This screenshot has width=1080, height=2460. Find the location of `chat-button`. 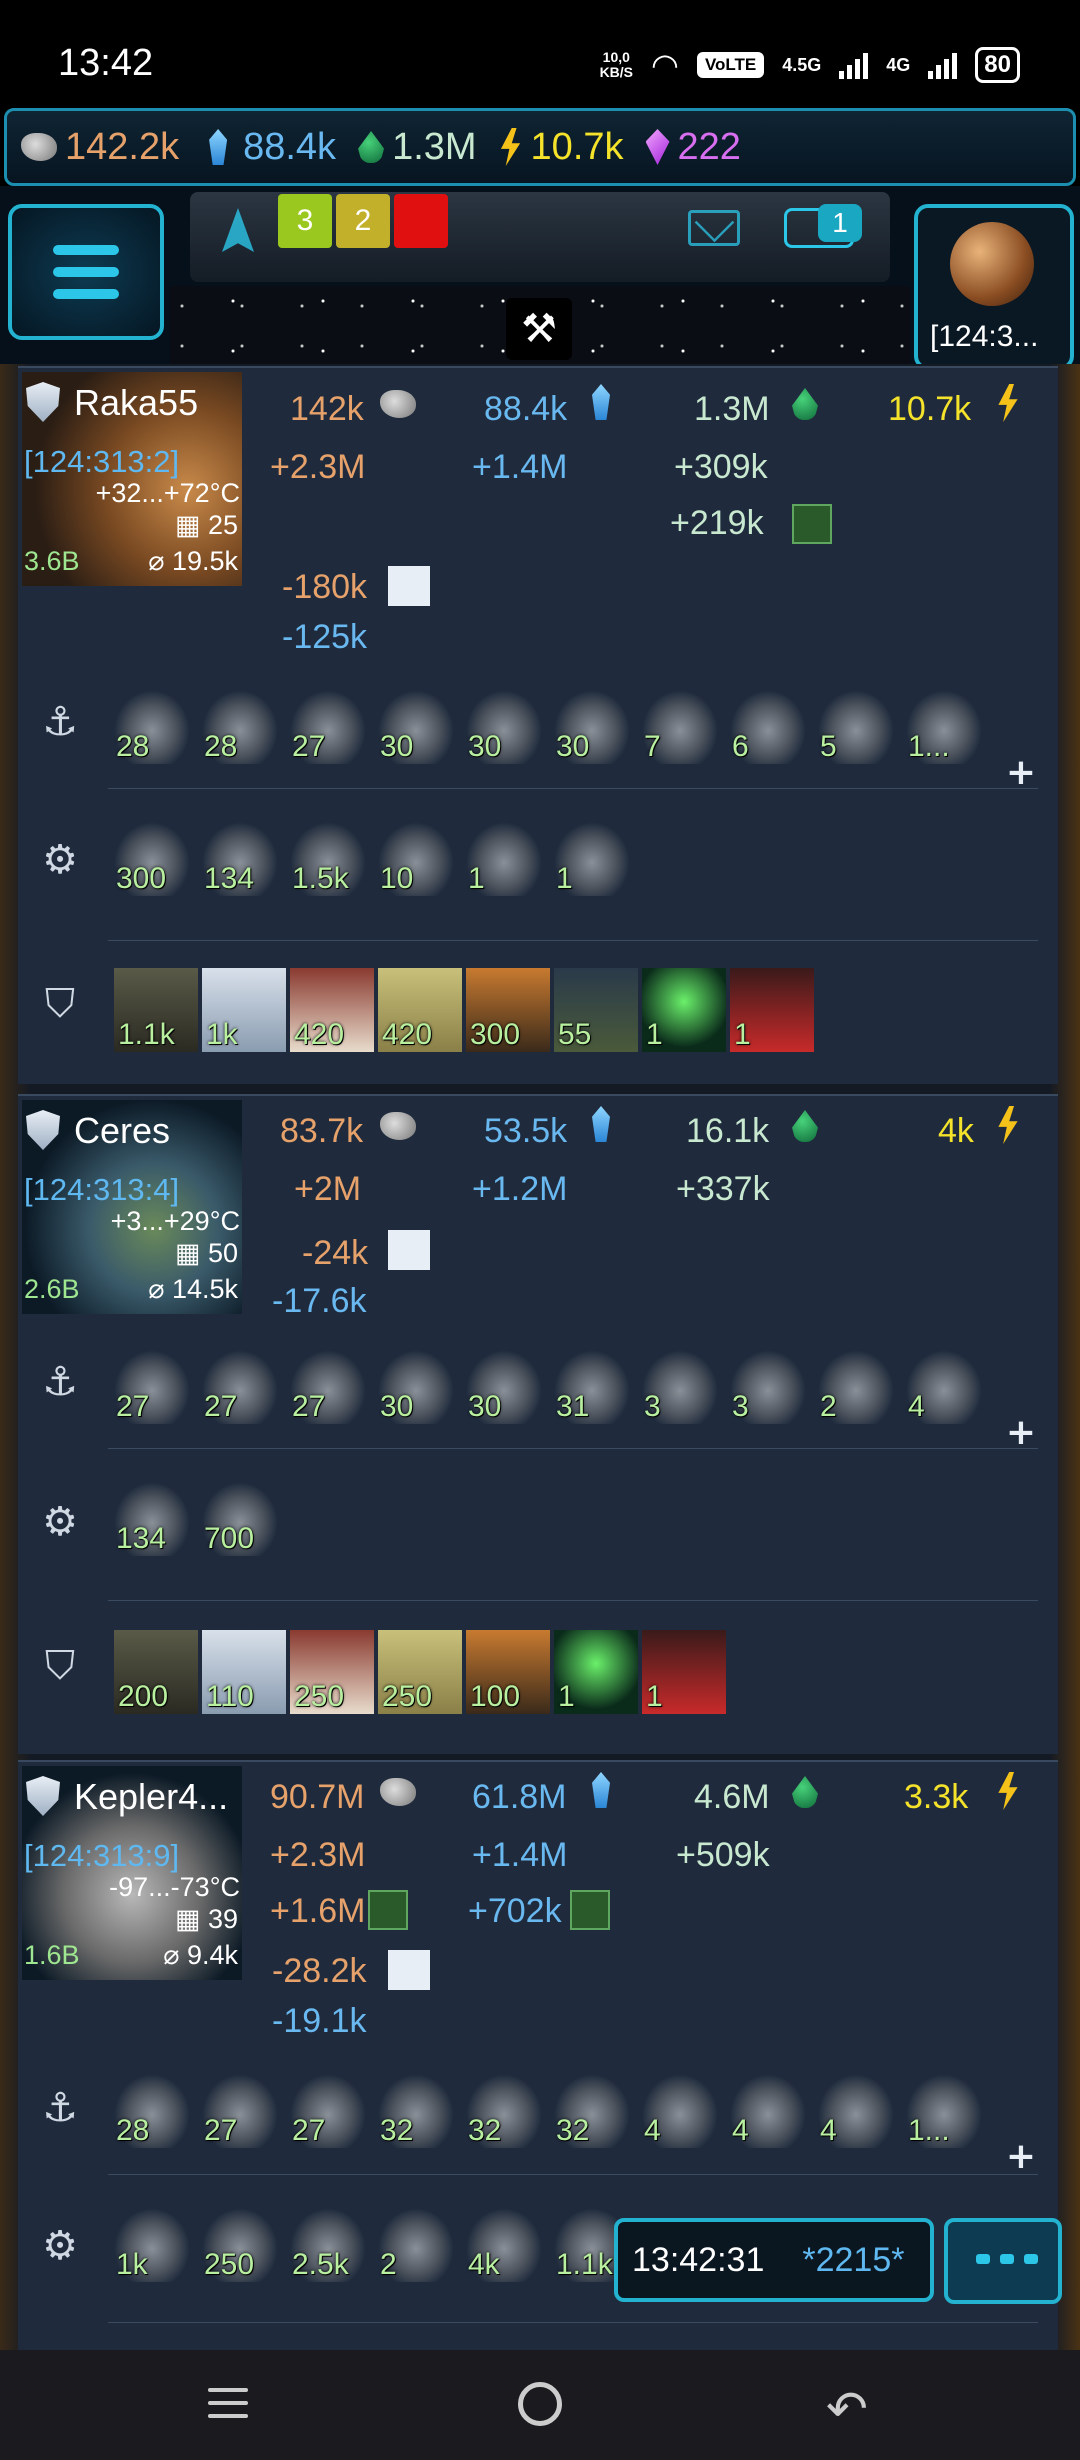

chat-button is located at coordinates (1003, 2261).